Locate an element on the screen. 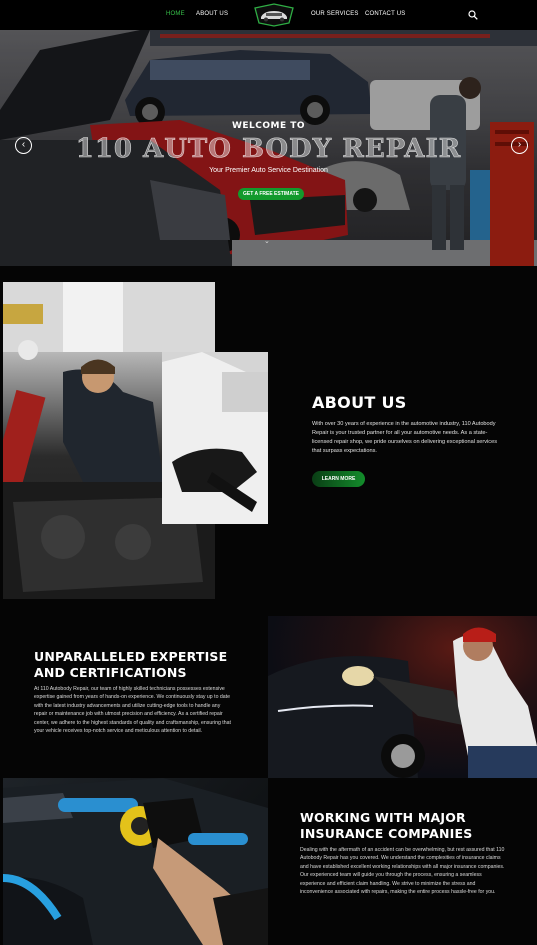 The height and width of the screenshot is (945, 537). learn-more-button: LEARN MORE is located at coordinates (338, 479).